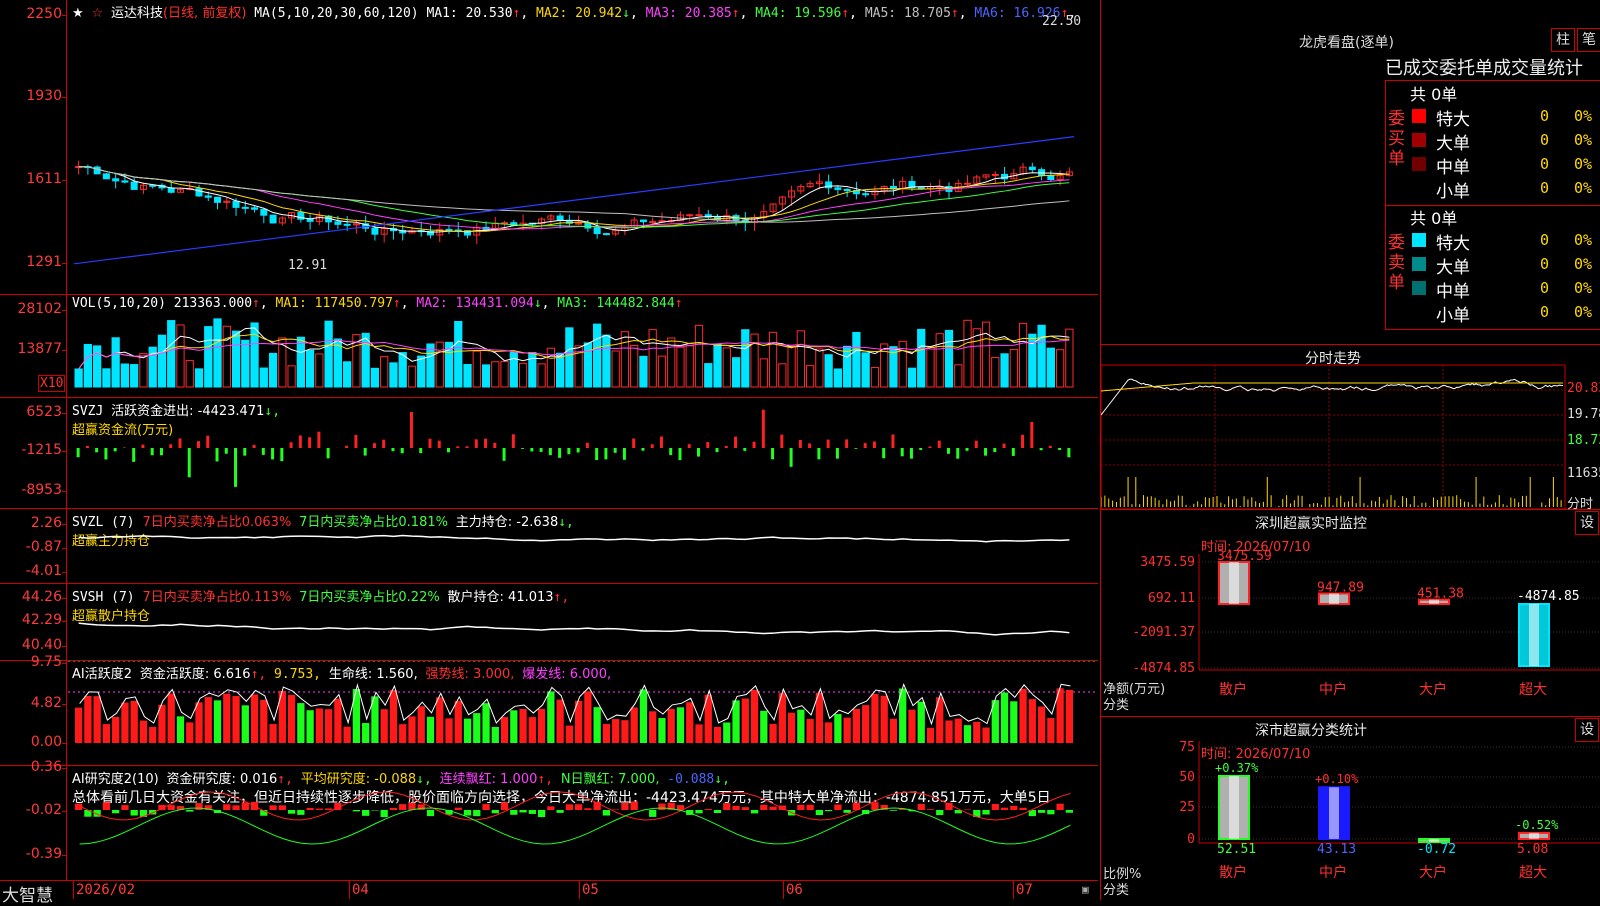 Image resolution: width=1600 pixels, height=906 pixels. I want to click on volume-chart, so click(583, 346).